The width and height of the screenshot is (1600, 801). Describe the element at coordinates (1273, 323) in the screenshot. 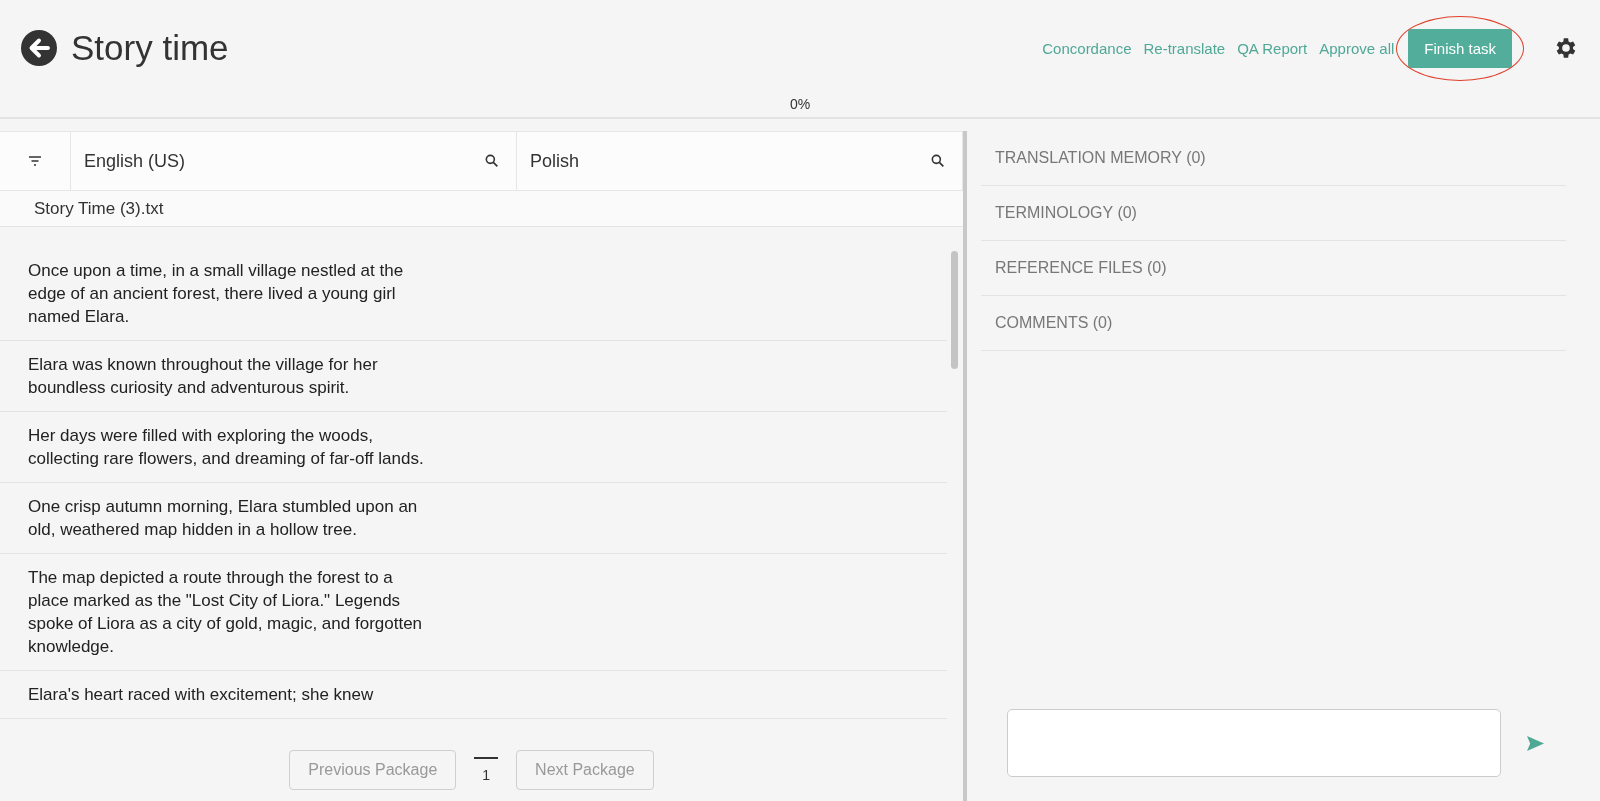

I see `panel-section-header: COMMENTS (0)` at that location.